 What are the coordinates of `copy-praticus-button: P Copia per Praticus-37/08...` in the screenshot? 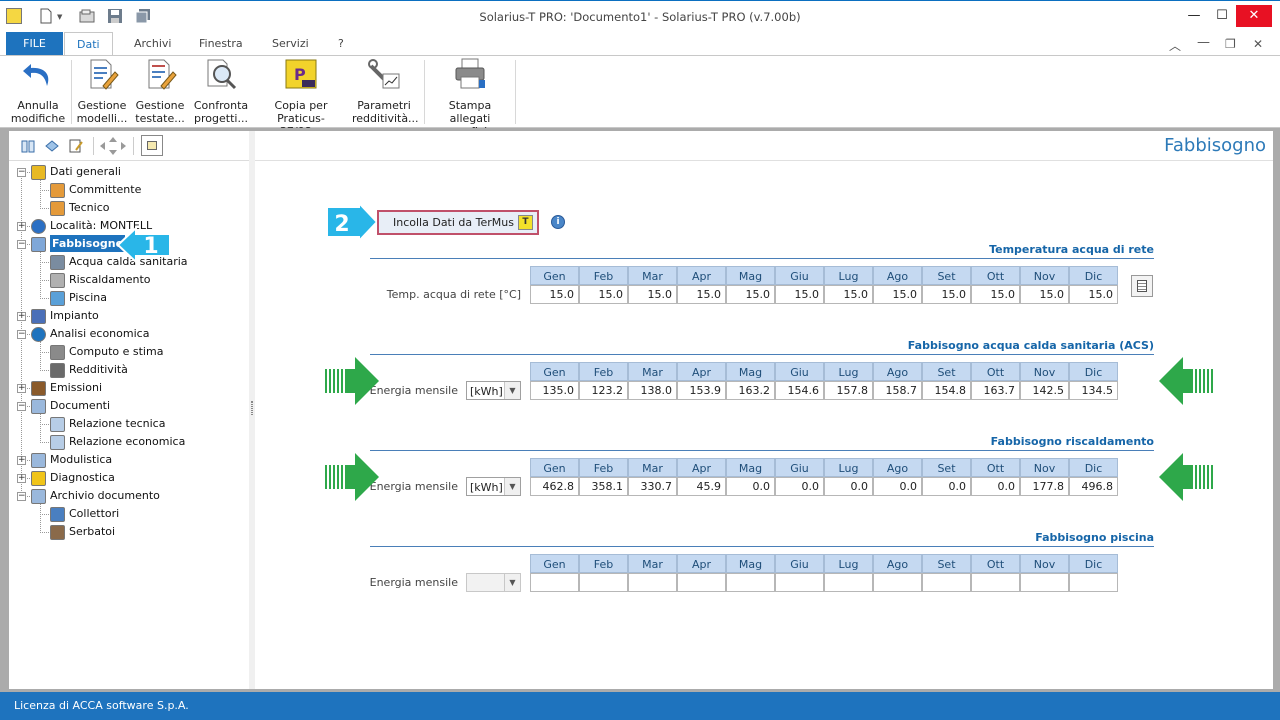 It's located at (301, 98).